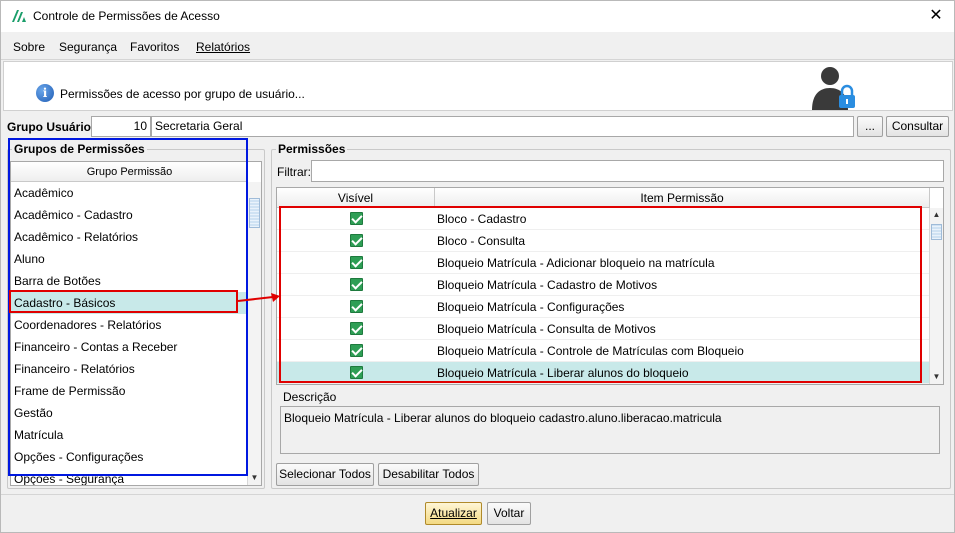  What do you see at coordinates (19, 16) in the screenshot?
I see `app-logo-icon` at bounding box center [19, 16].